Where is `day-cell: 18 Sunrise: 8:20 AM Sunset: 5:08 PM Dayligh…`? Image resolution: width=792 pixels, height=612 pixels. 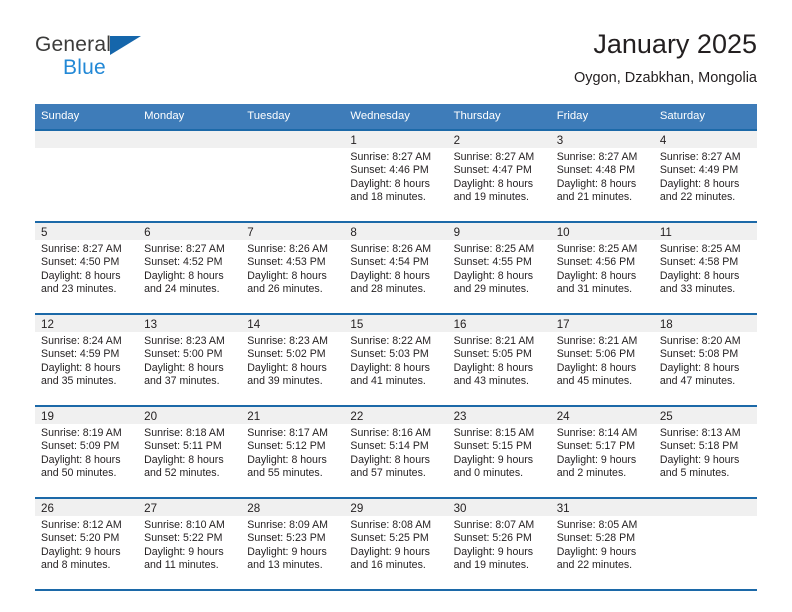 day-cell: 18 Sunrise: 8:20 AM Sunset: 5:08 PM Dayligh… is located at coordinates (705, 359).